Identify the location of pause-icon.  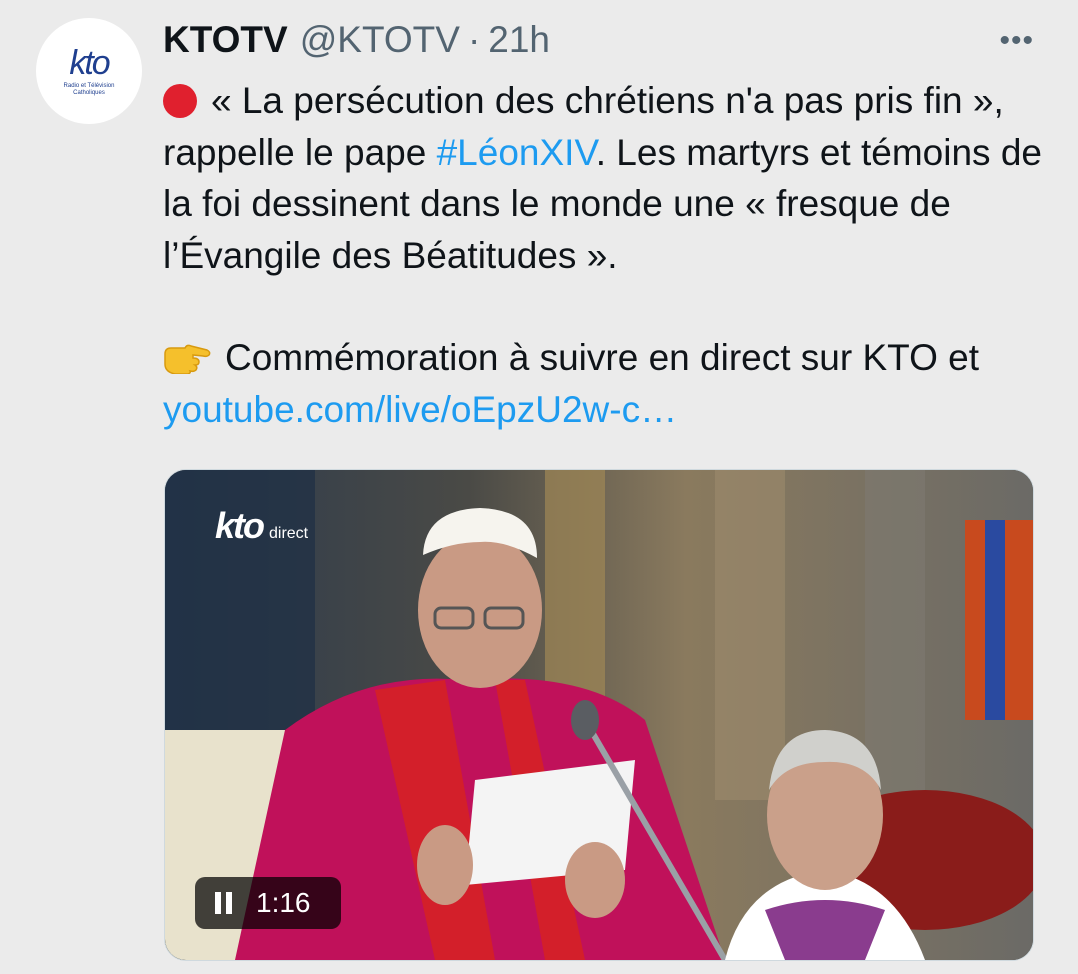
(223, 903).